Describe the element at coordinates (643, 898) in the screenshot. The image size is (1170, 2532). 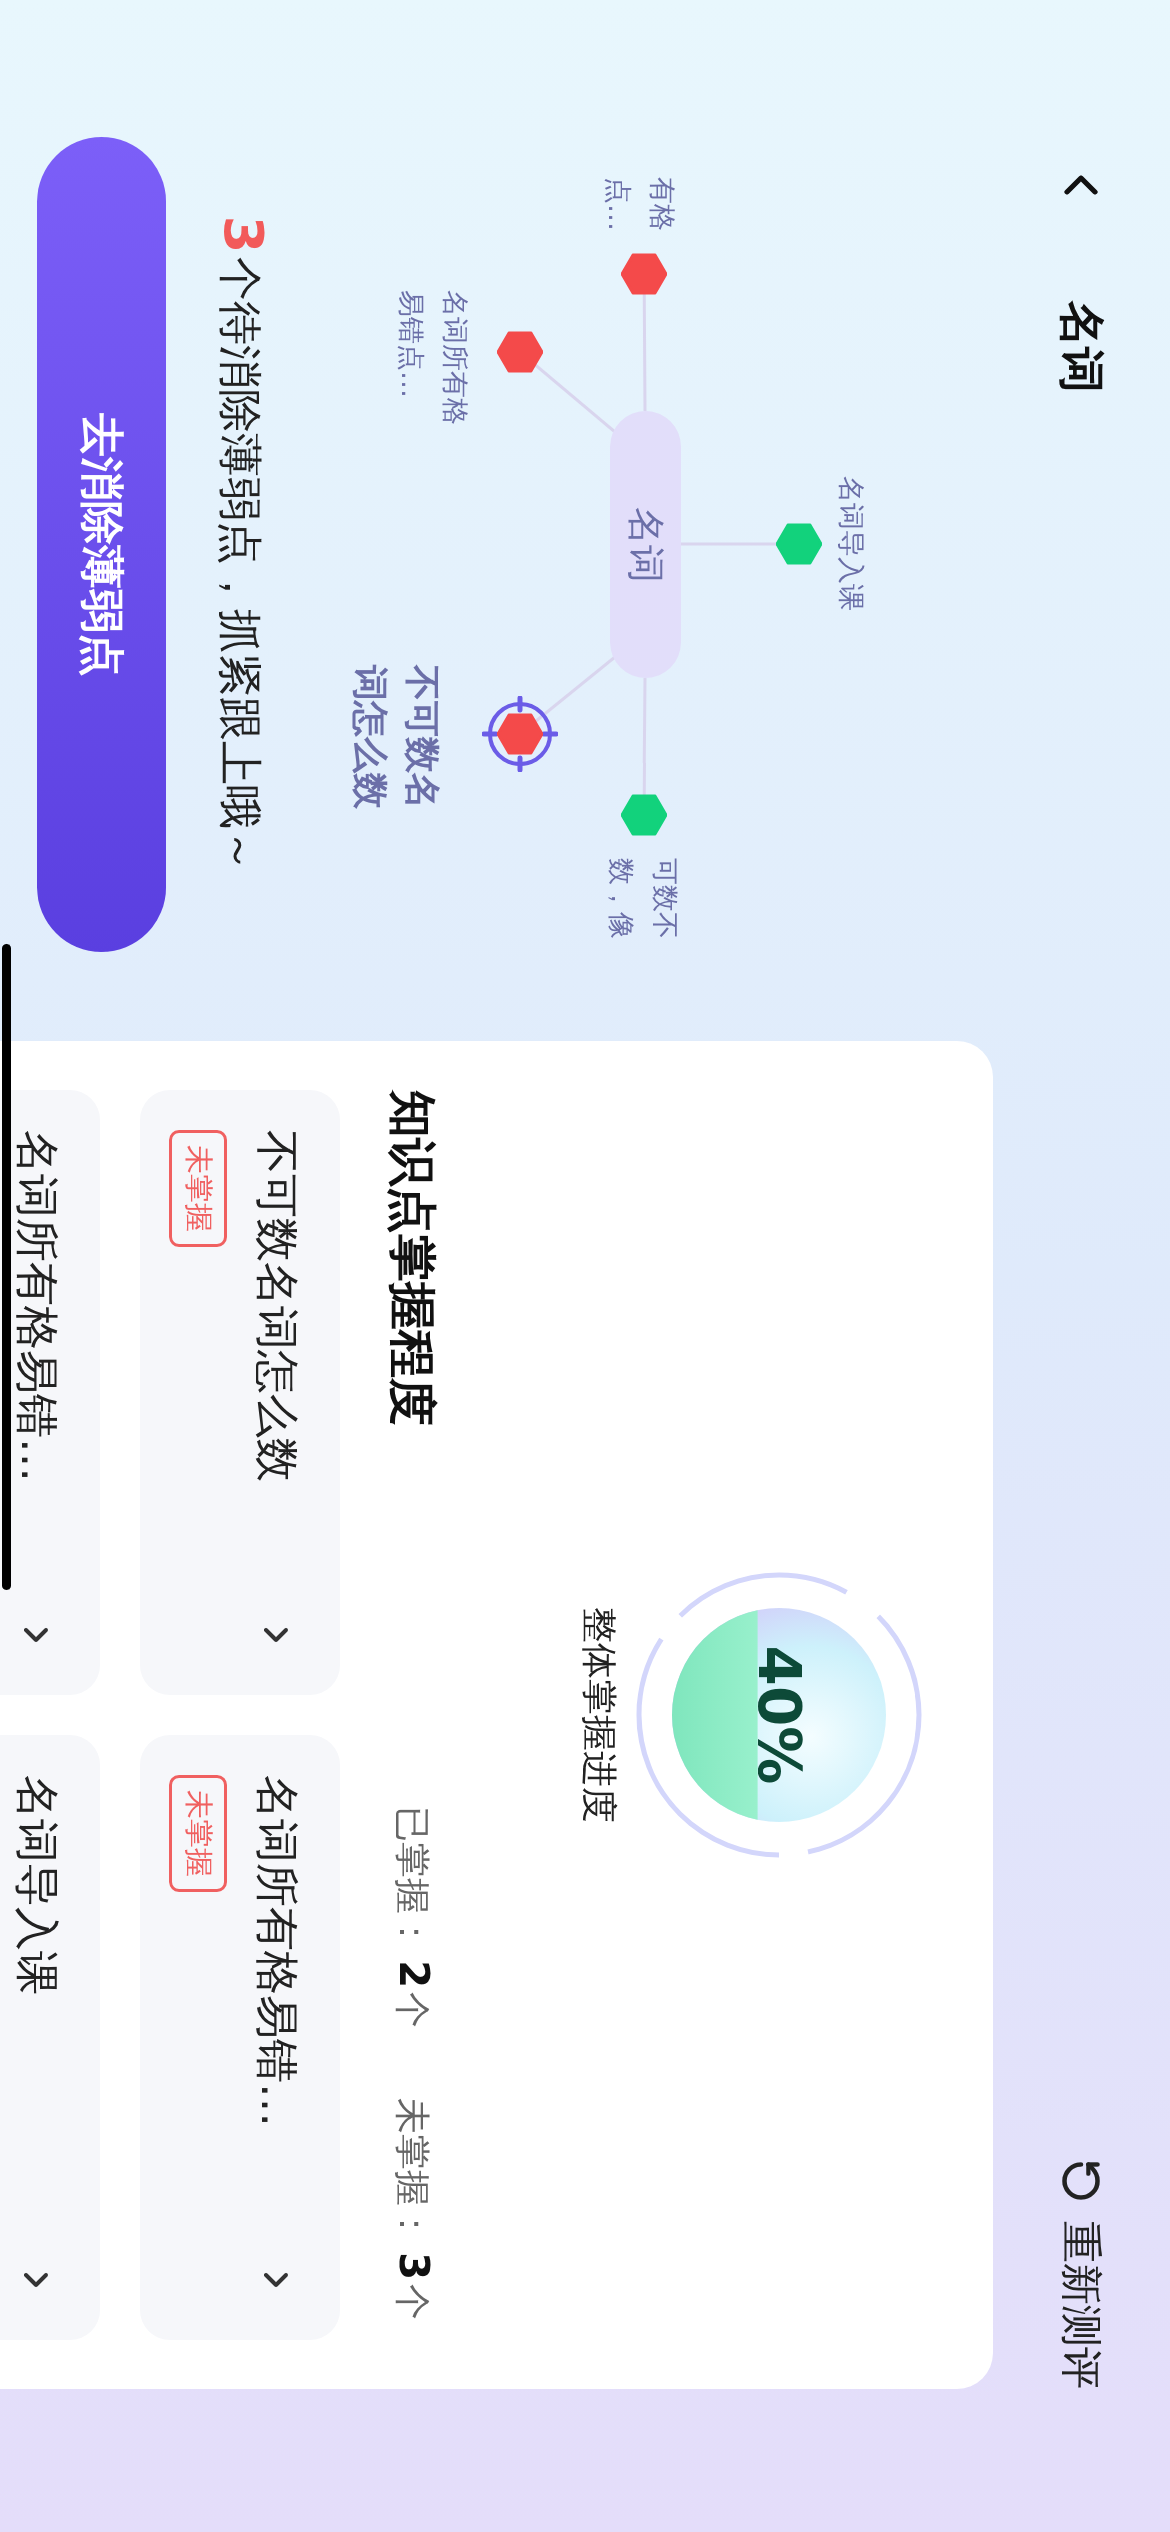
I see `node-label: 可数不 数，像` at that location.